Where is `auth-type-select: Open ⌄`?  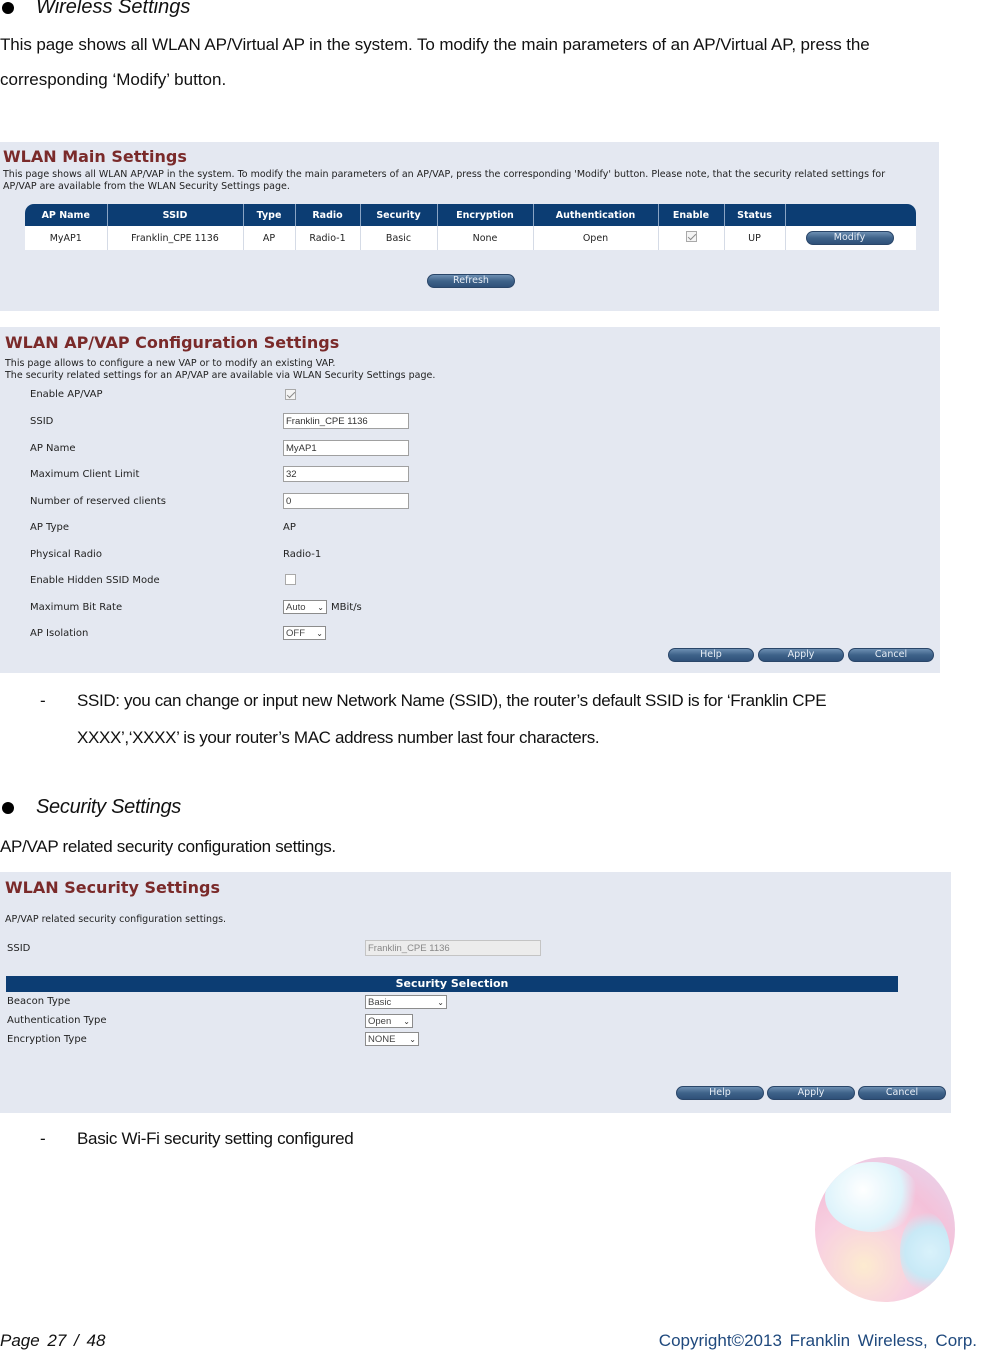
auth-type-select: Open ⌄ is located at coordinates (389, 1021).